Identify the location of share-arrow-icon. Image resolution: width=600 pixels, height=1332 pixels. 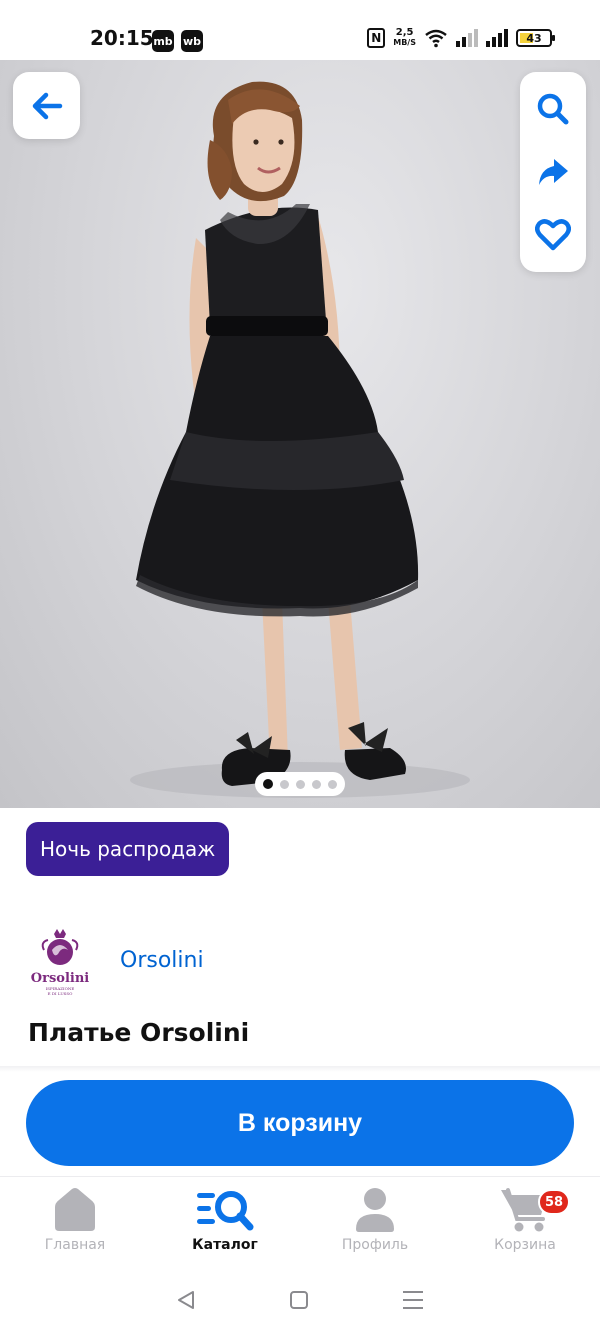
(553, 171).